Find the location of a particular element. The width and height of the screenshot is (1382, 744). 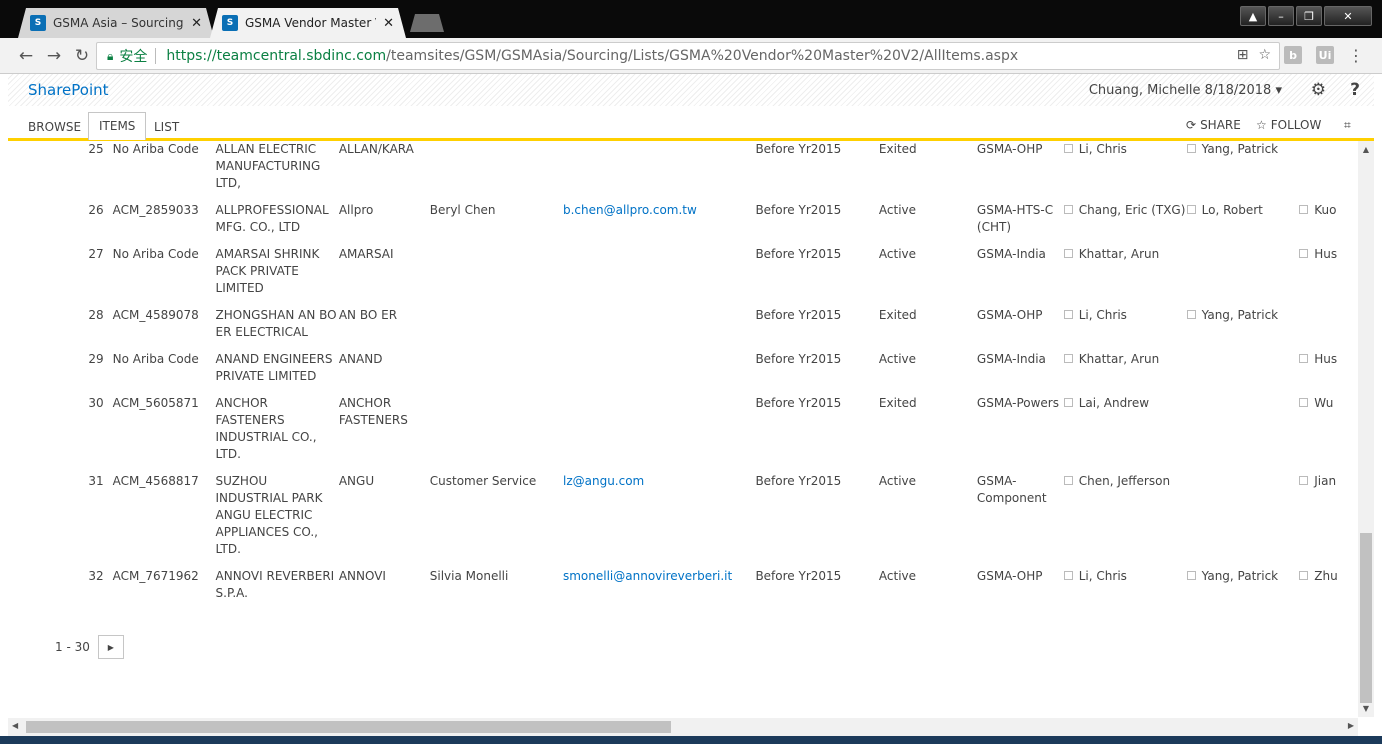

cell-team: GSMA-Component is located at coordinates (1011, 489).